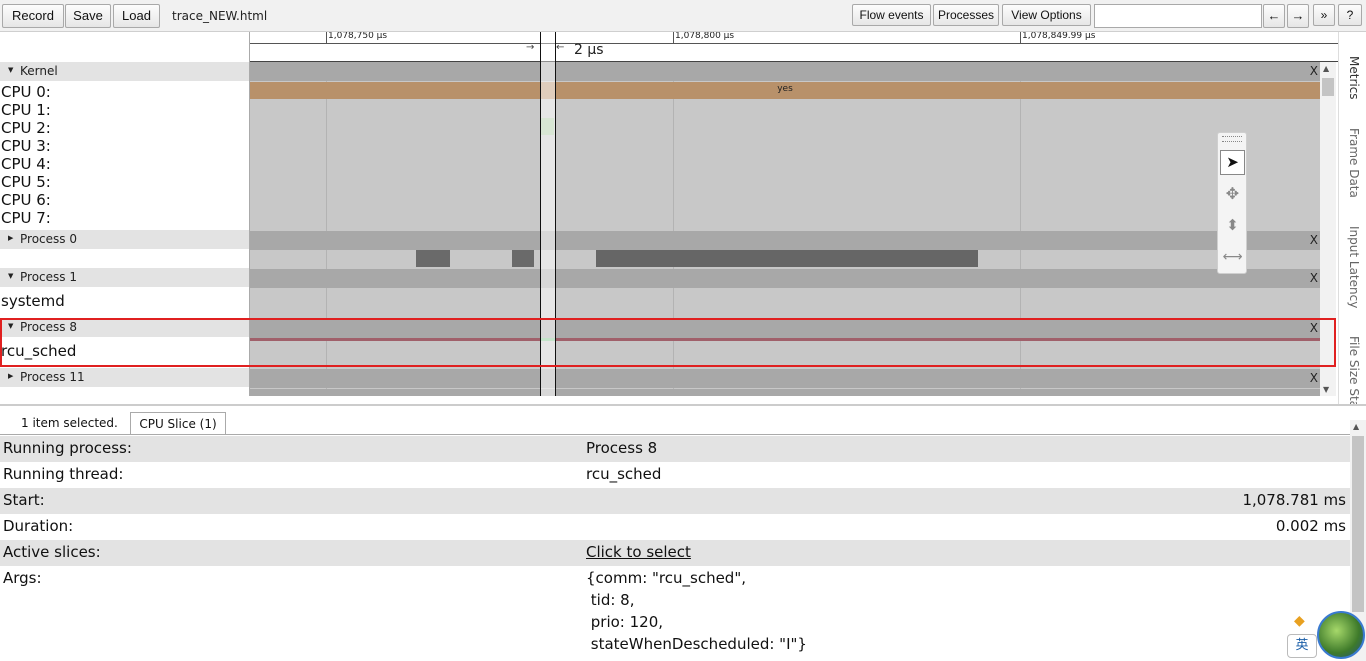 The height and width of the screenshot is (661, 1366). Describe the element at coordinates (1354, 267) in the screenshot. I see `tab-input-latency: Input Latency` at that location.